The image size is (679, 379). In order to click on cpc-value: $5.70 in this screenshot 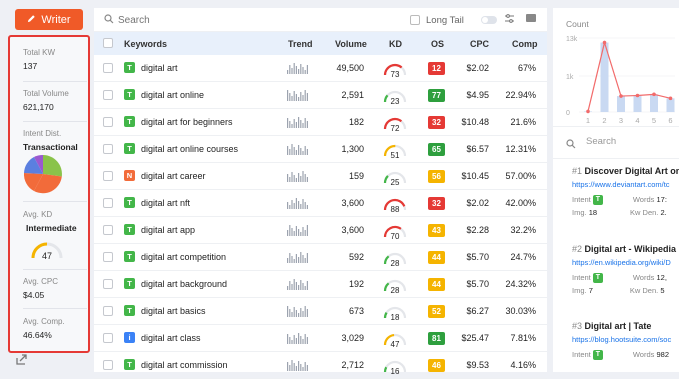, I will do `click(477, 257)`.